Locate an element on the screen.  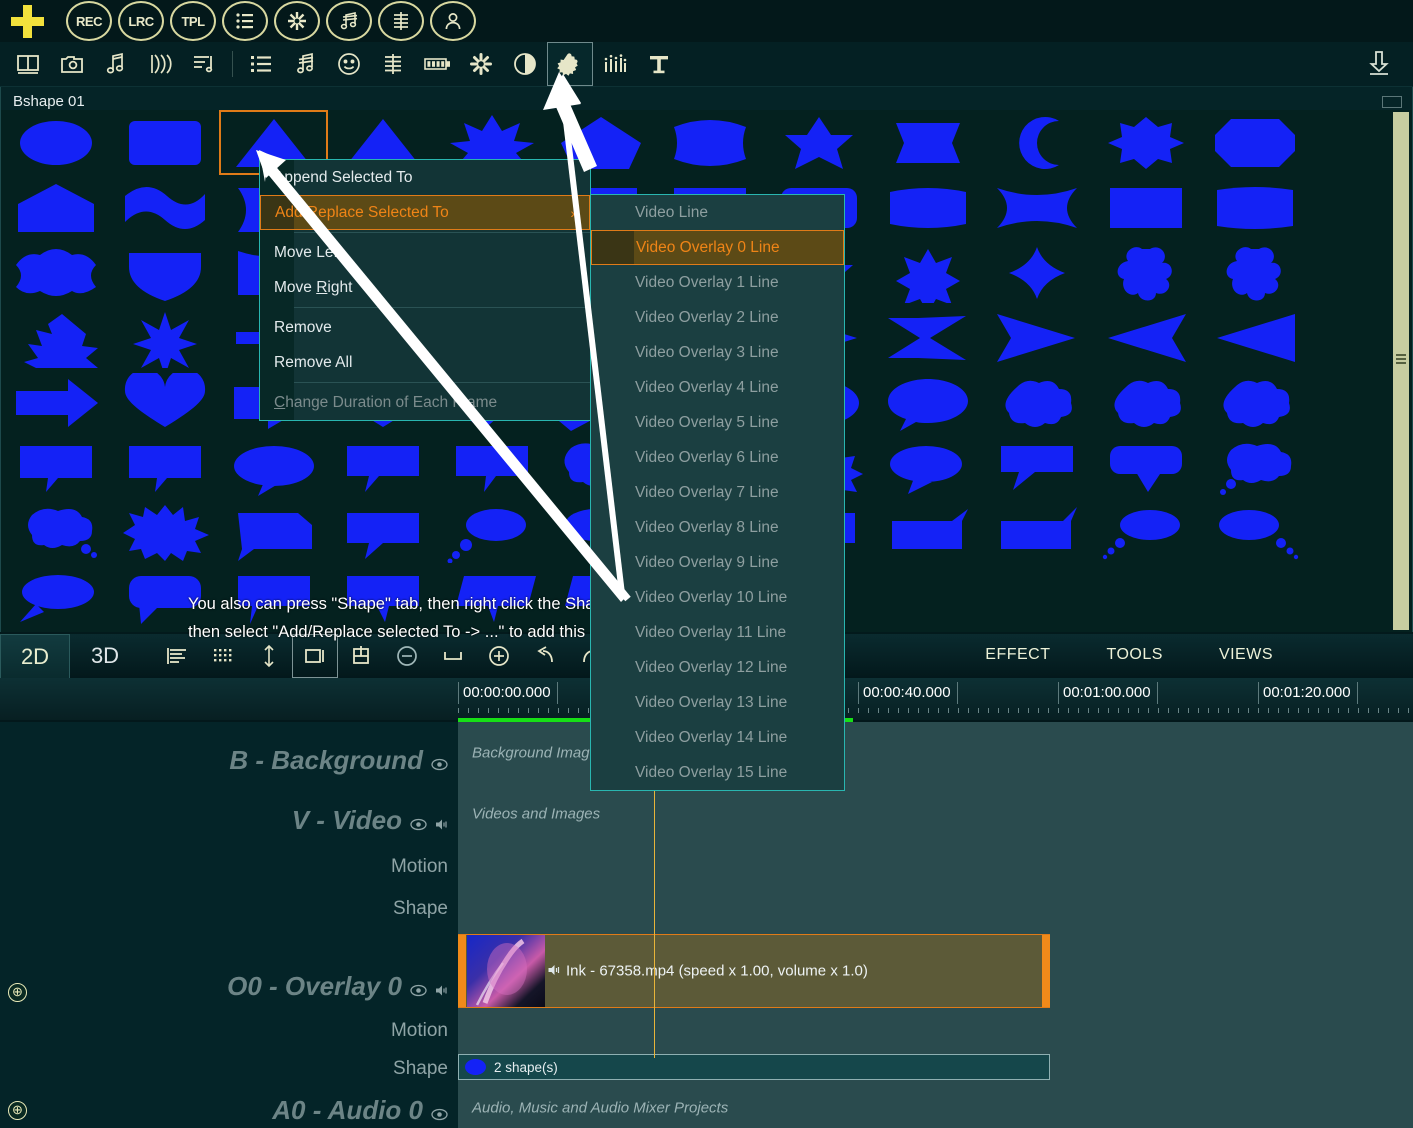
lyrics-button: LRC is located at coordinates (141, 21).